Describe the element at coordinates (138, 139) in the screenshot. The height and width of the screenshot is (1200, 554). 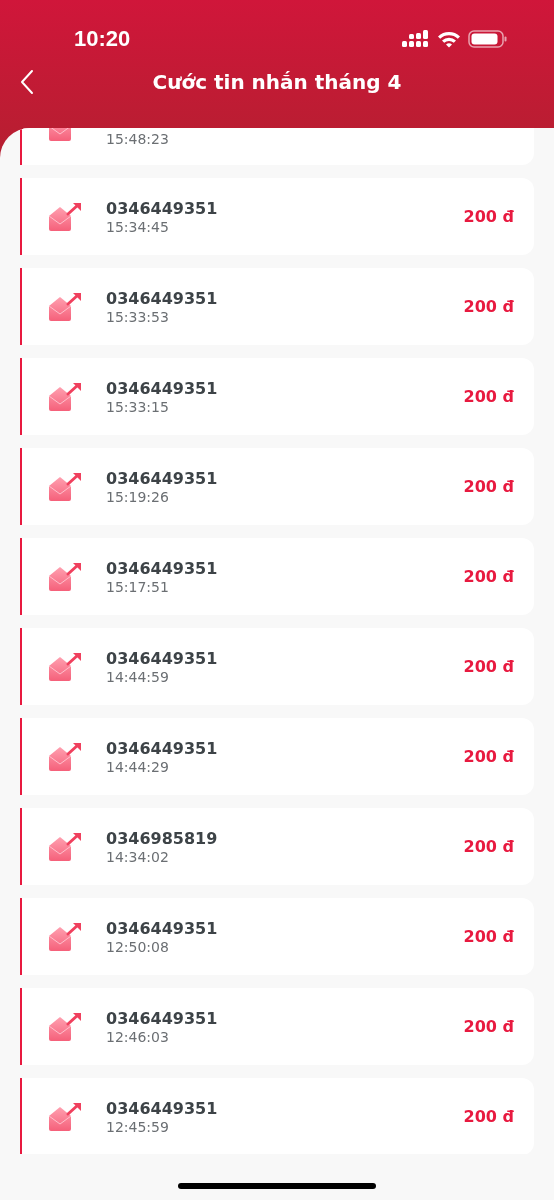
I see `message-time: 15:48:23` at that location.